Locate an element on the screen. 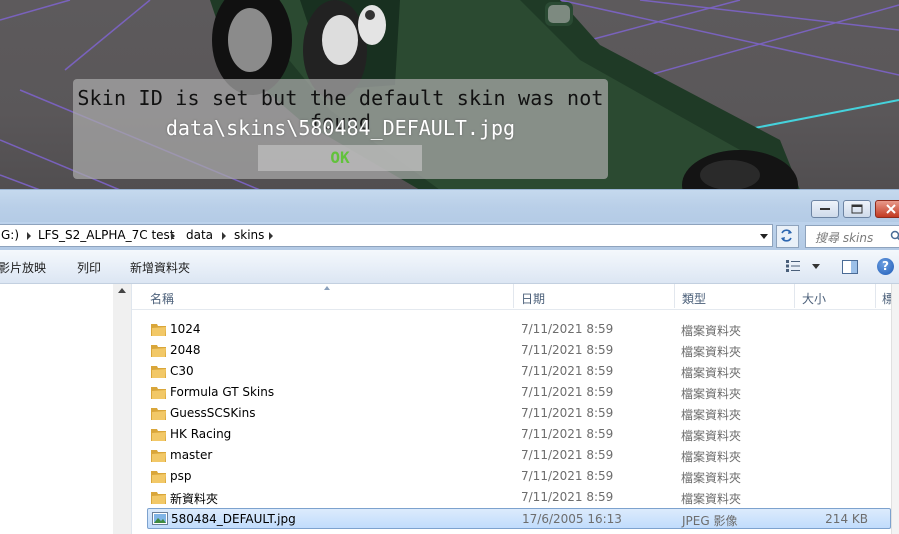  jpeg-image-icon is located at coordinates (160, 518).